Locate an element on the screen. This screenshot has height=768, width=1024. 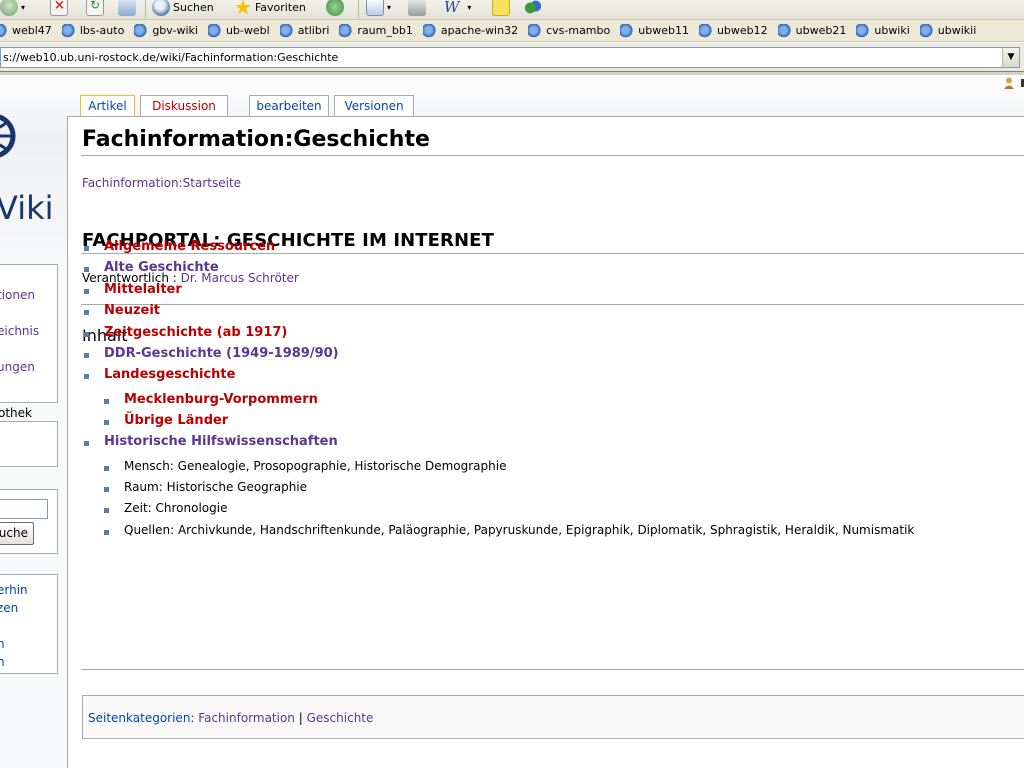
toc-link: Zeitgeschichte (ab 1917) is located at coordinates (195, 332).